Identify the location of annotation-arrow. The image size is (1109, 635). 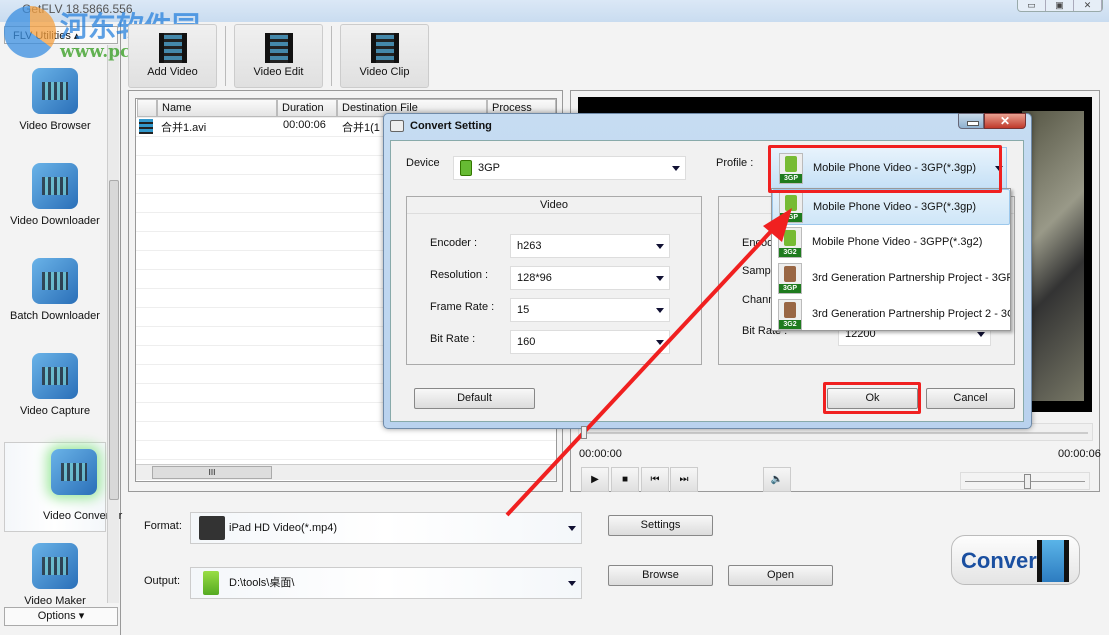
(648, 362).